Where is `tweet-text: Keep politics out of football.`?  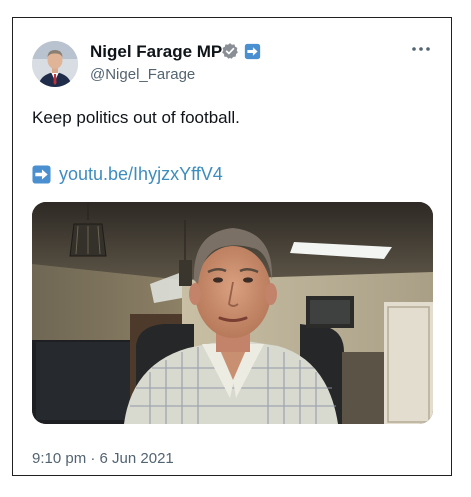
tweet-text: Keep politics out of football. is located at coordinates (136, 117).